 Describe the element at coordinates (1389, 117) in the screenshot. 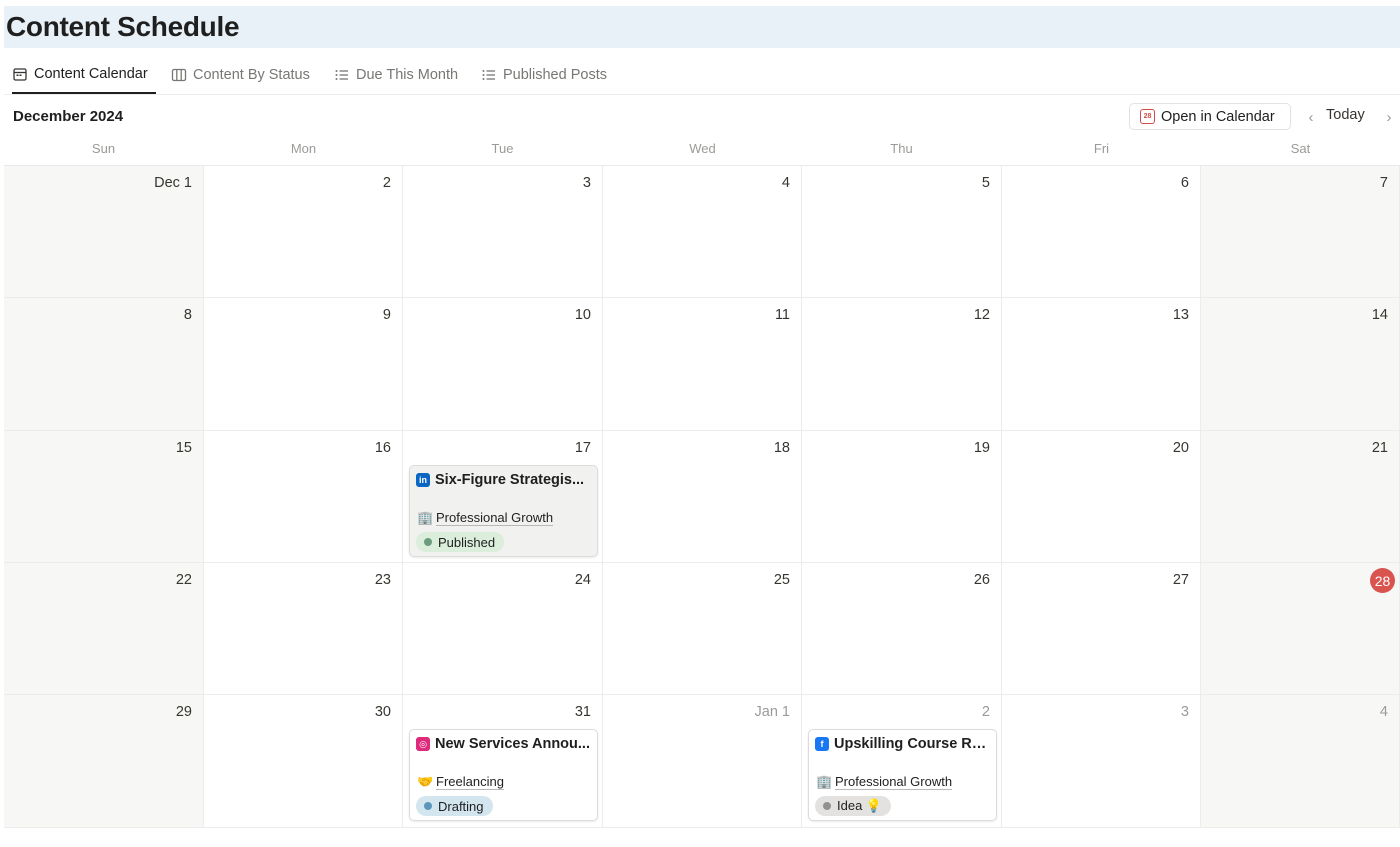

I see `chevron-right-icon: ›` at that location.